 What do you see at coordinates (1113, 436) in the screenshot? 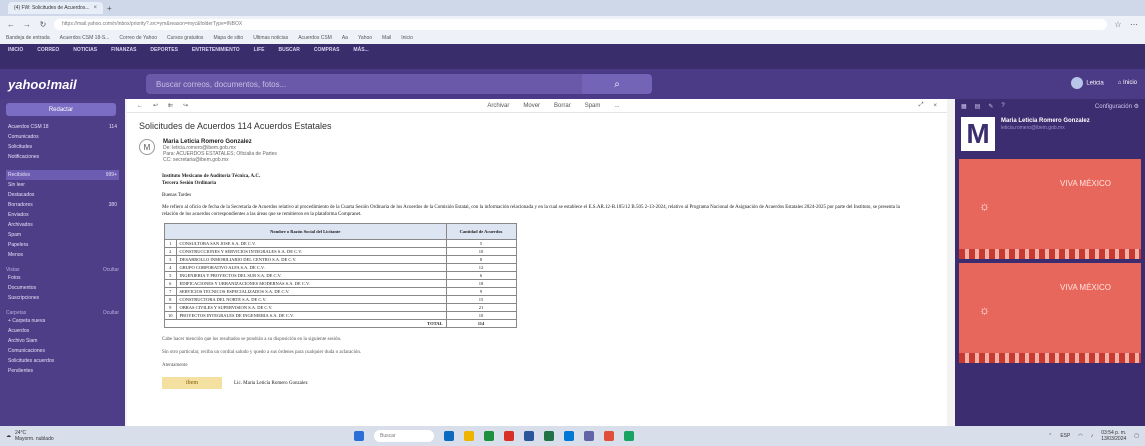
I see `clock: 03:54 p. m. 13/03/2024` at bounding box center [1113, 436].